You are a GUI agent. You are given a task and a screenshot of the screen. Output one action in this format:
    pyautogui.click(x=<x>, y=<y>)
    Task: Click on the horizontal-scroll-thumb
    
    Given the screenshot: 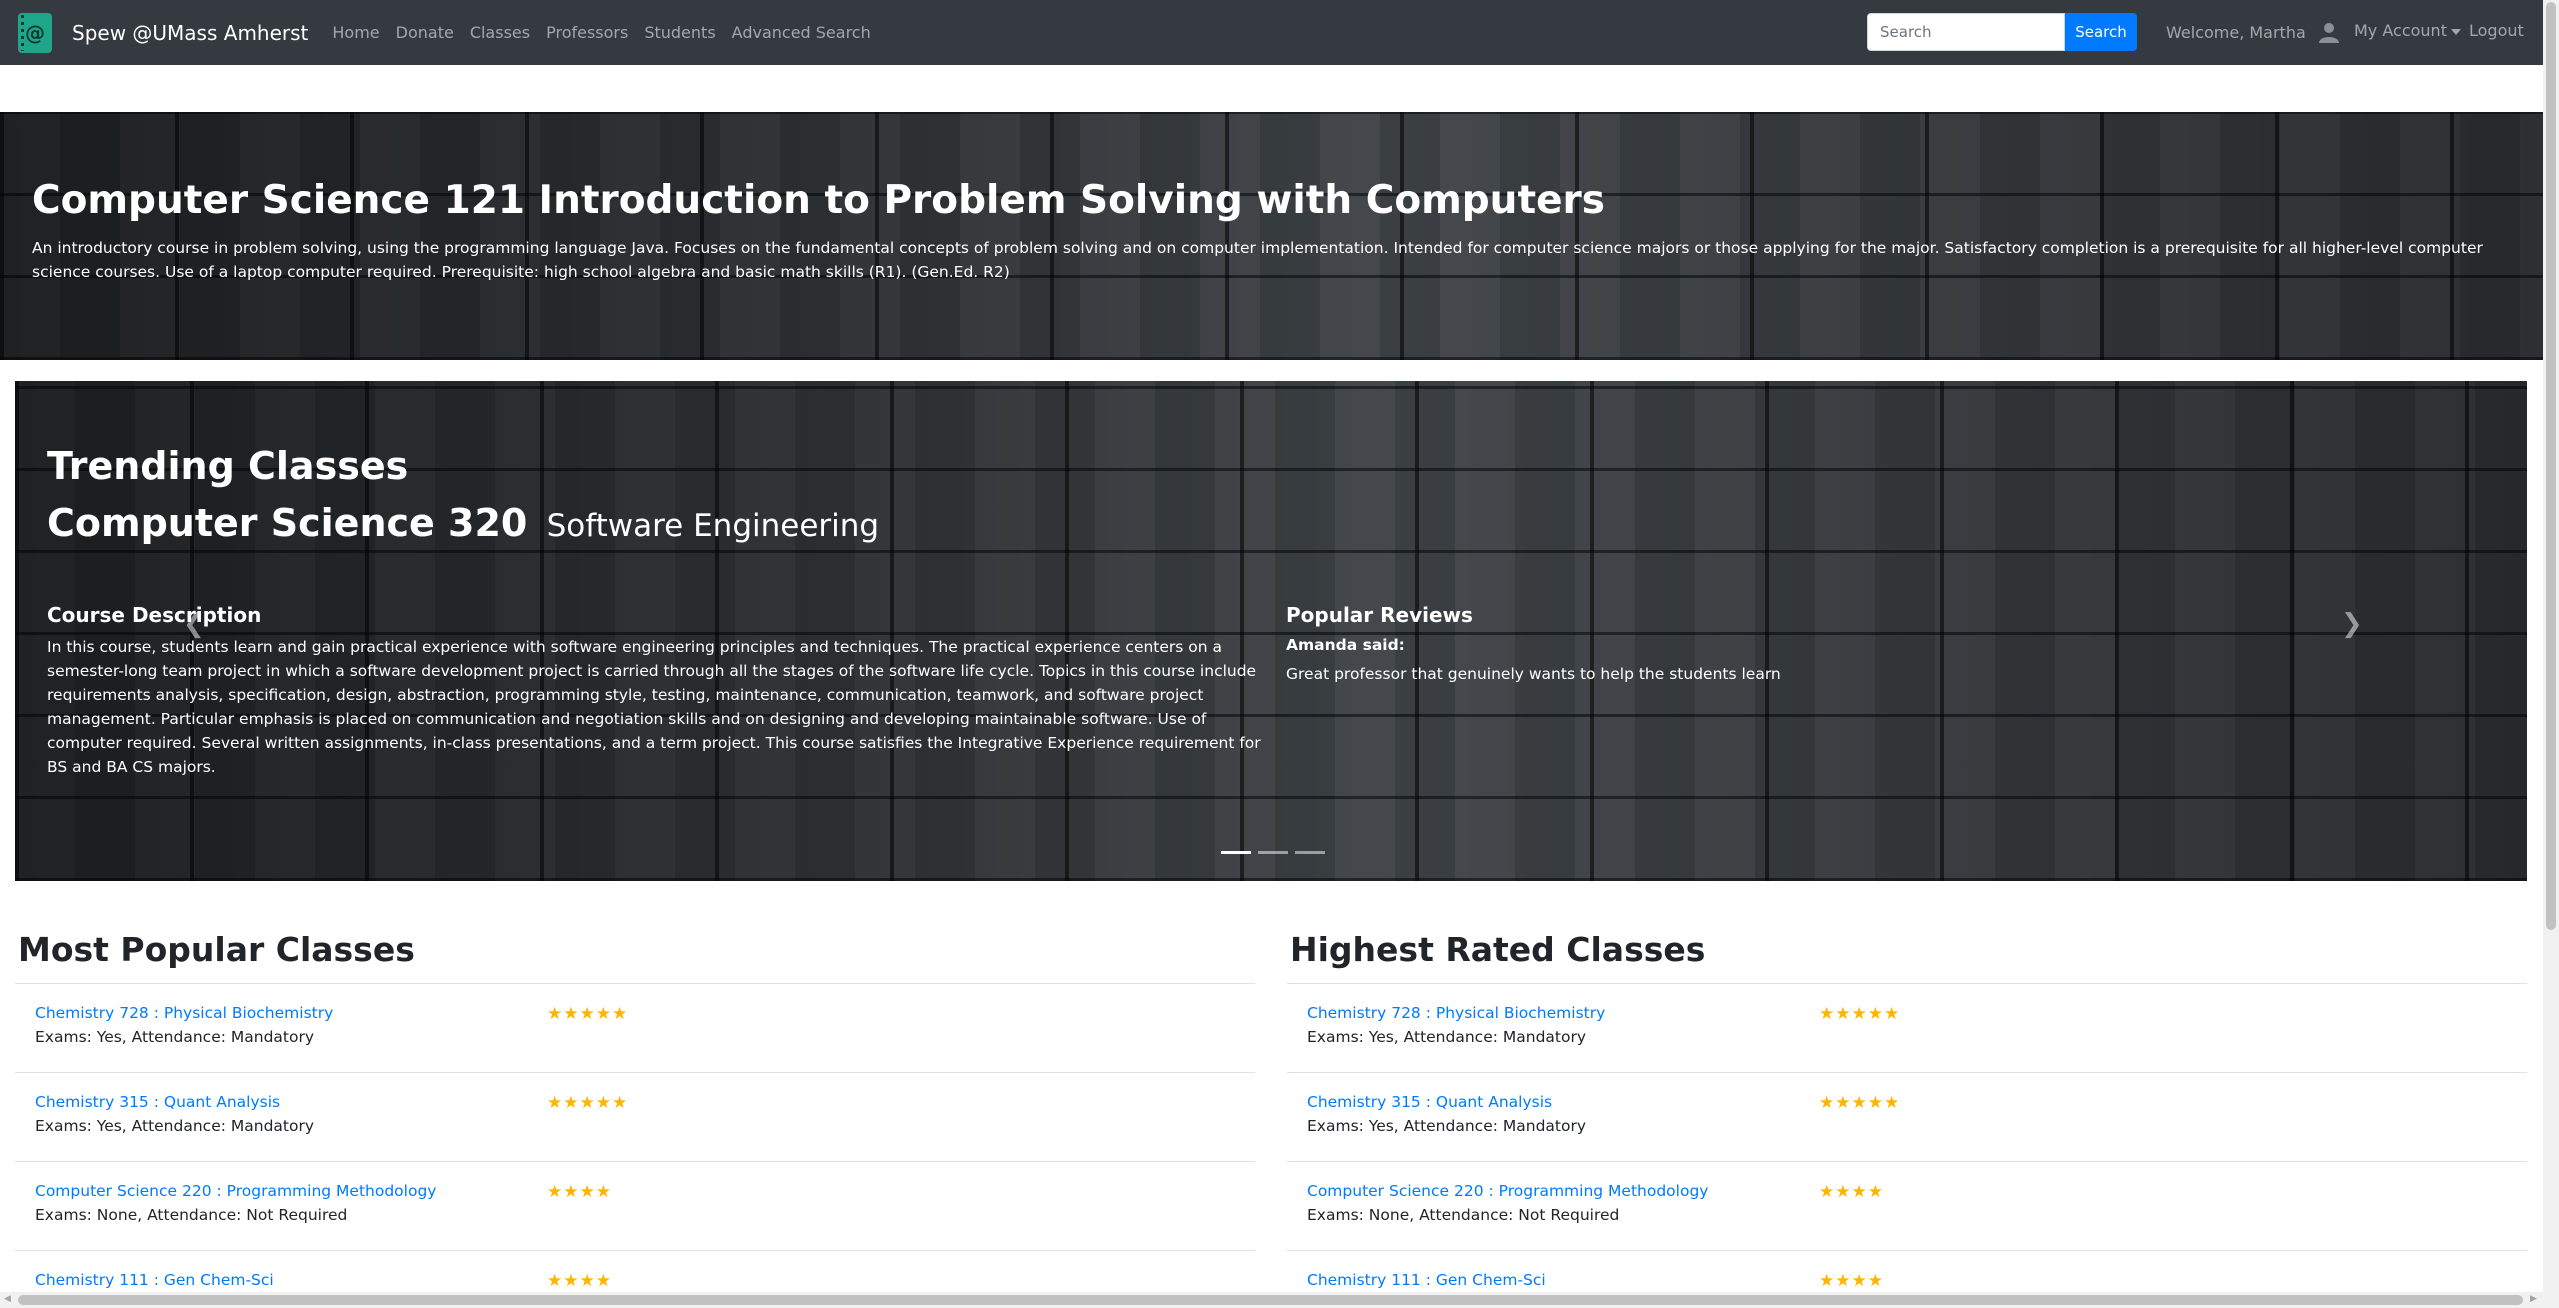 What is the action you would take?
    pyautogui.click(x=1270, y=1300)
    